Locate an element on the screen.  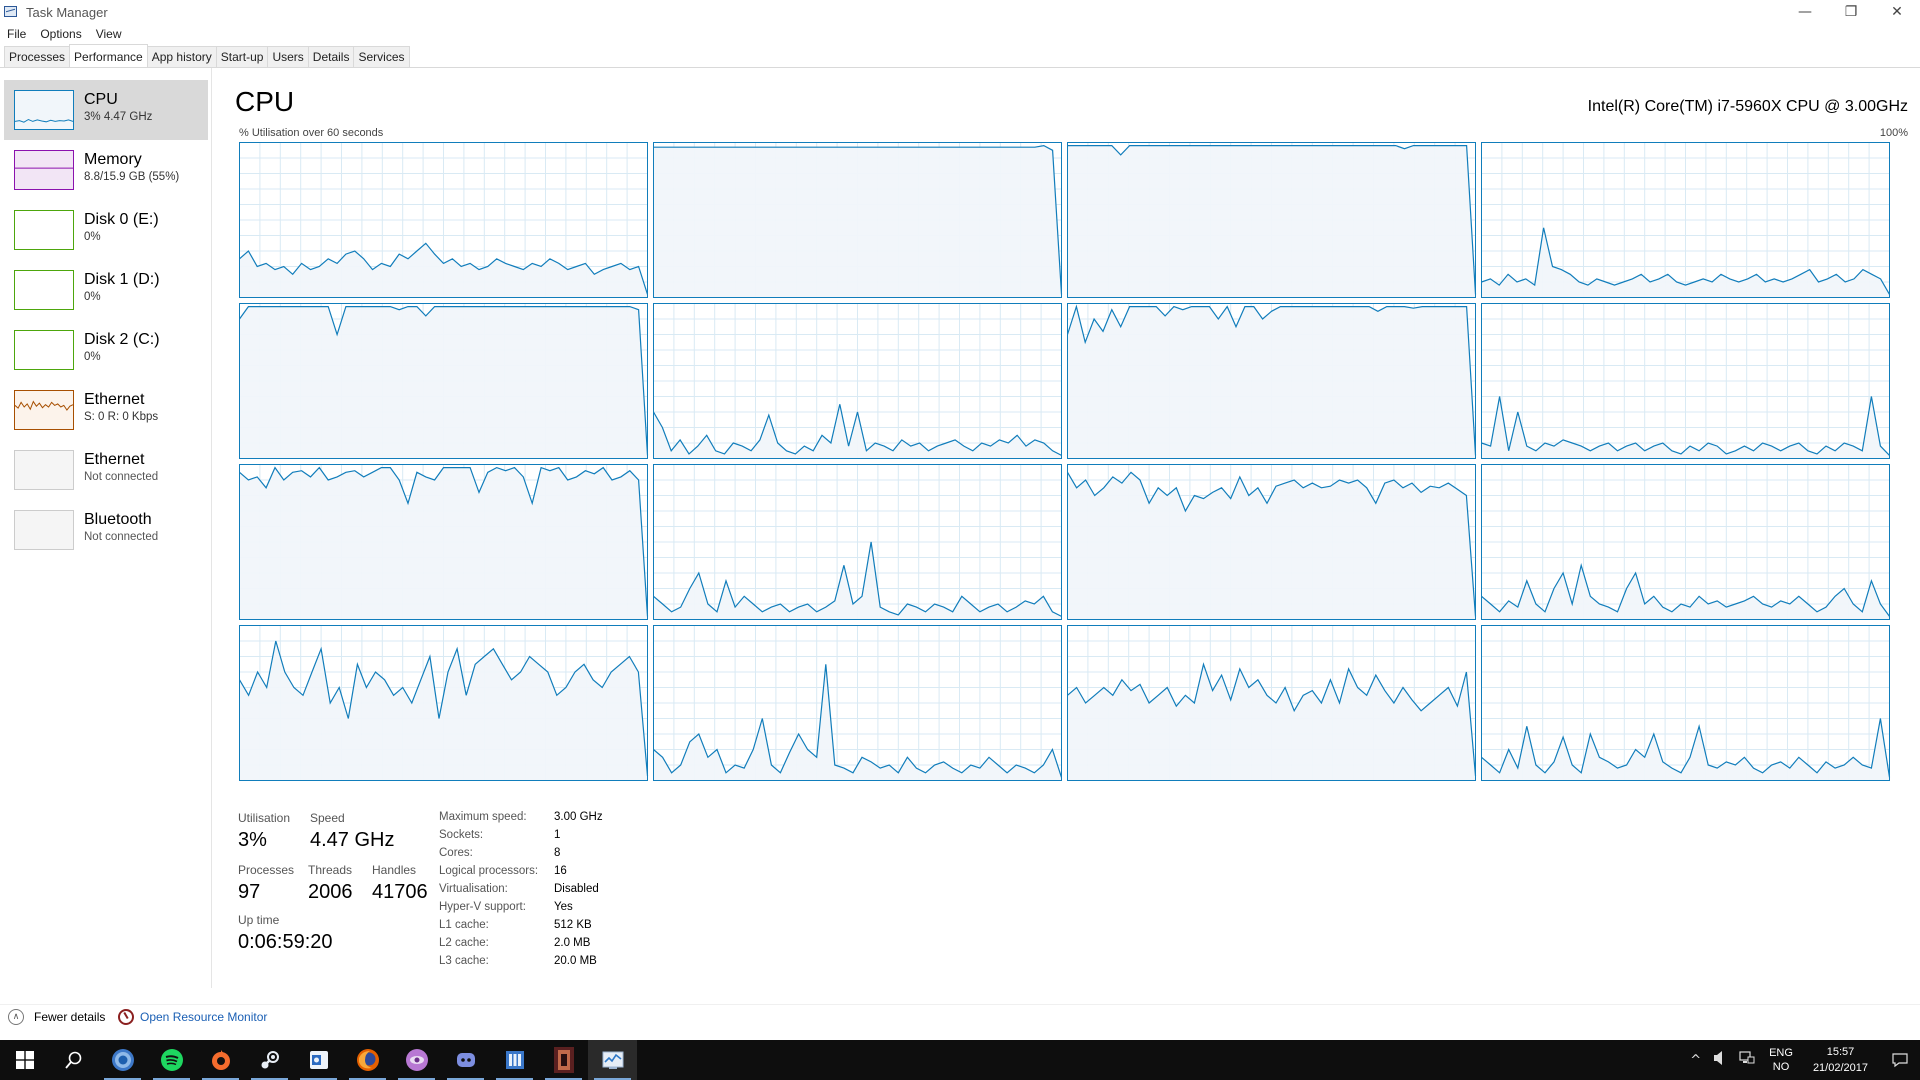
sidebar-item-disk-2: Disk 2 (C:) 0% is located at coordinates (106, 350).